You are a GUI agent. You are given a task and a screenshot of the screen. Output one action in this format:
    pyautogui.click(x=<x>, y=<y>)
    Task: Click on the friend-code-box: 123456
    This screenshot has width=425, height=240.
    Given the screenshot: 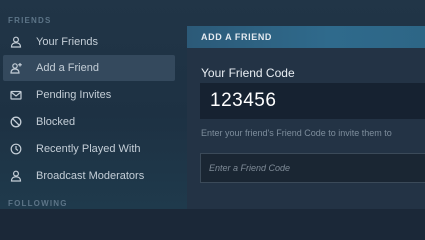 What is the action you would take?
    pyautogui.click(x=312, y=101)
    